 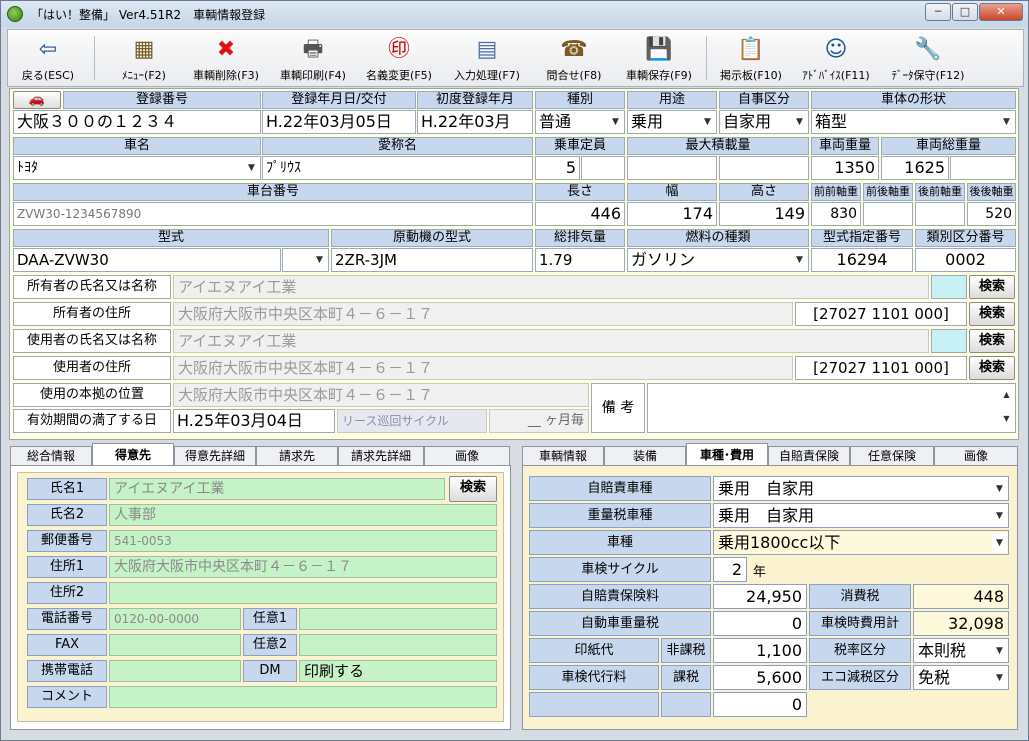 I want to click on expiry-field: H.25年03月04日, so click(x=254, y=421).